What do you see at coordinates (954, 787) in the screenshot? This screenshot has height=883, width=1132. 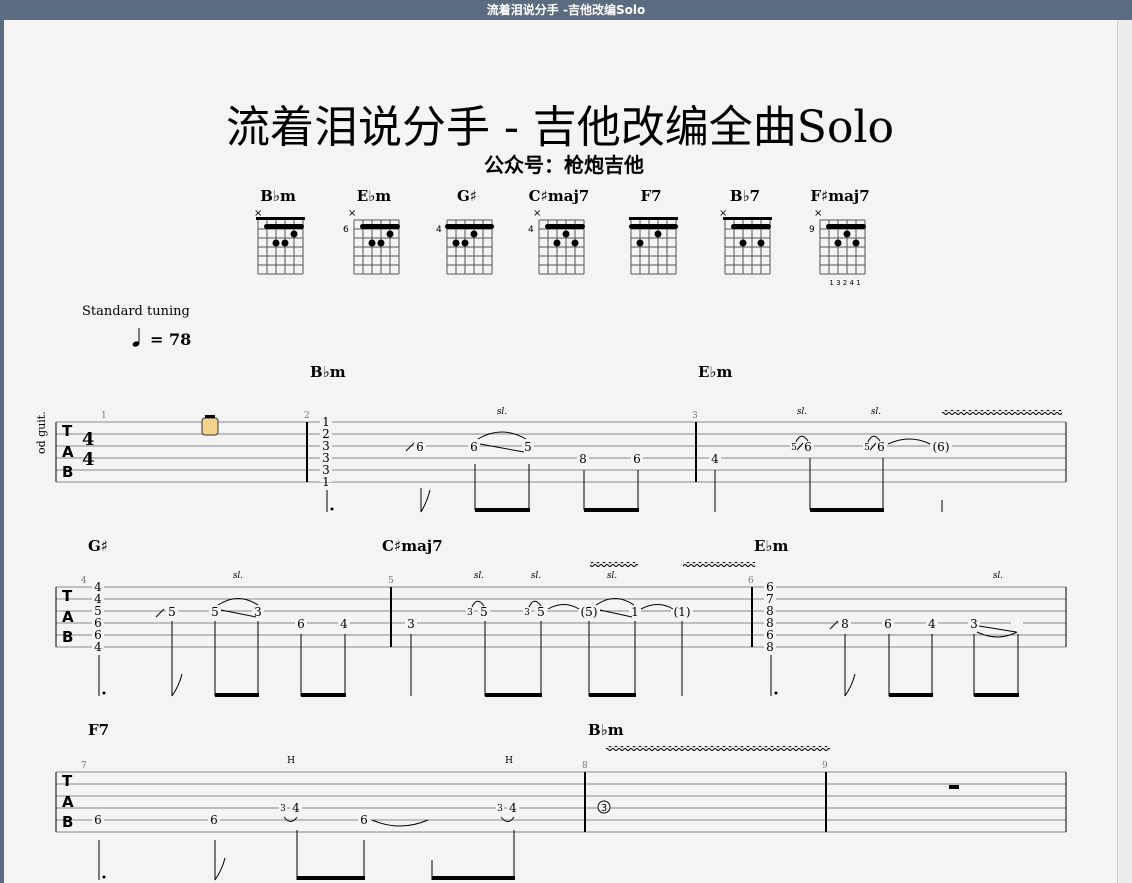 I see `rest-marker` at bounding box center [954, 787].